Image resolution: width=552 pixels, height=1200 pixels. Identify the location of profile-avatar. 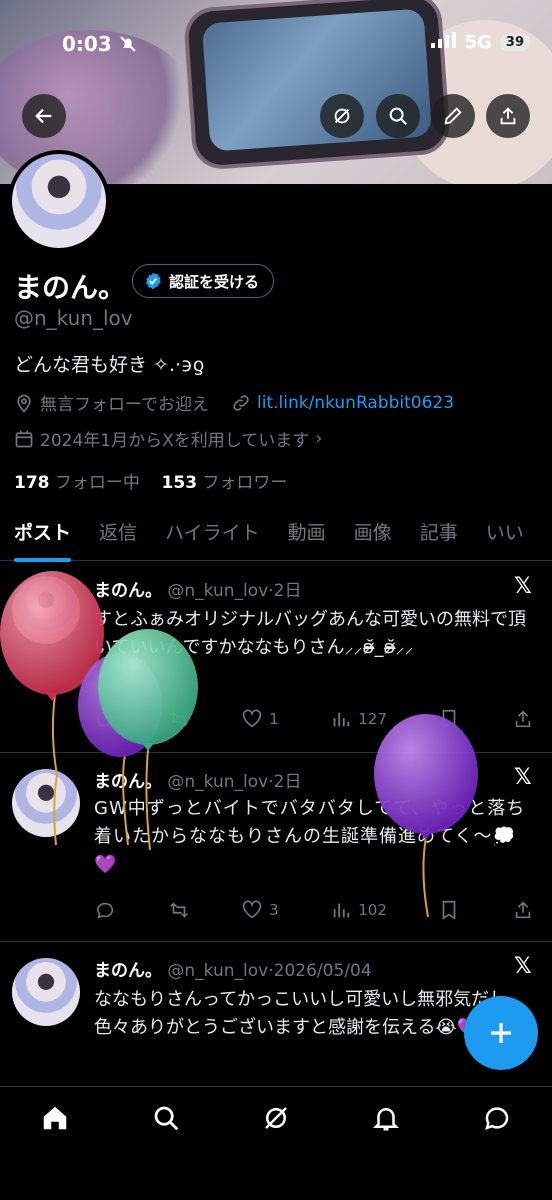
(59, 201).